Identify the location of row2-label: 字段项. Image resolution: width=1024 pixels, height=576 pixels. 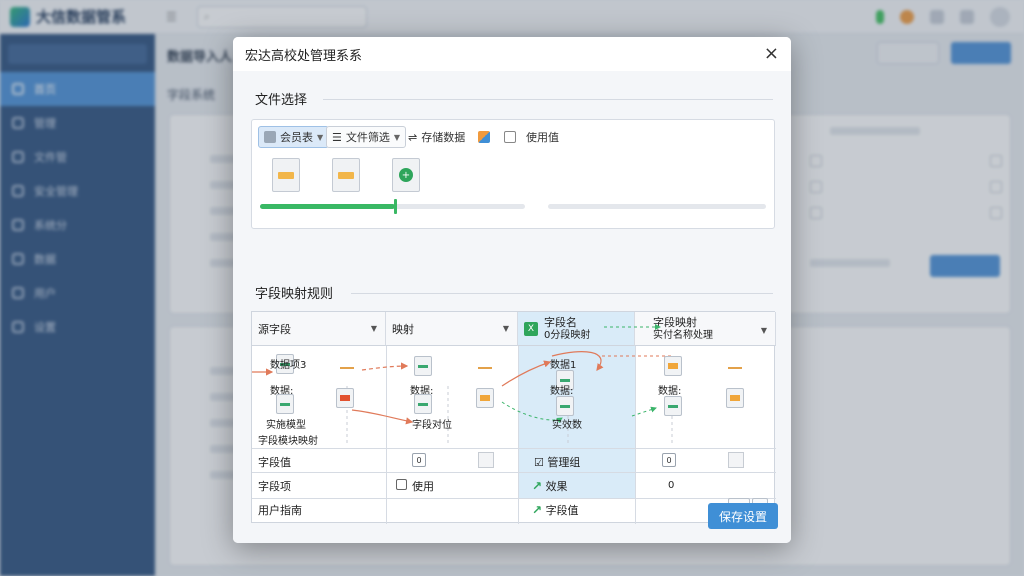
(274, 486).